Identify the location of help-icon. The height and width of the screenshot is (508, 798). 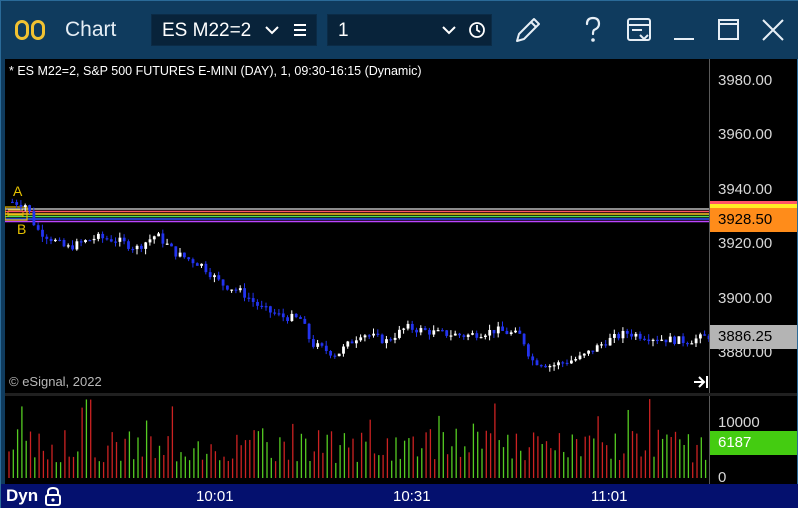
(593, 30).